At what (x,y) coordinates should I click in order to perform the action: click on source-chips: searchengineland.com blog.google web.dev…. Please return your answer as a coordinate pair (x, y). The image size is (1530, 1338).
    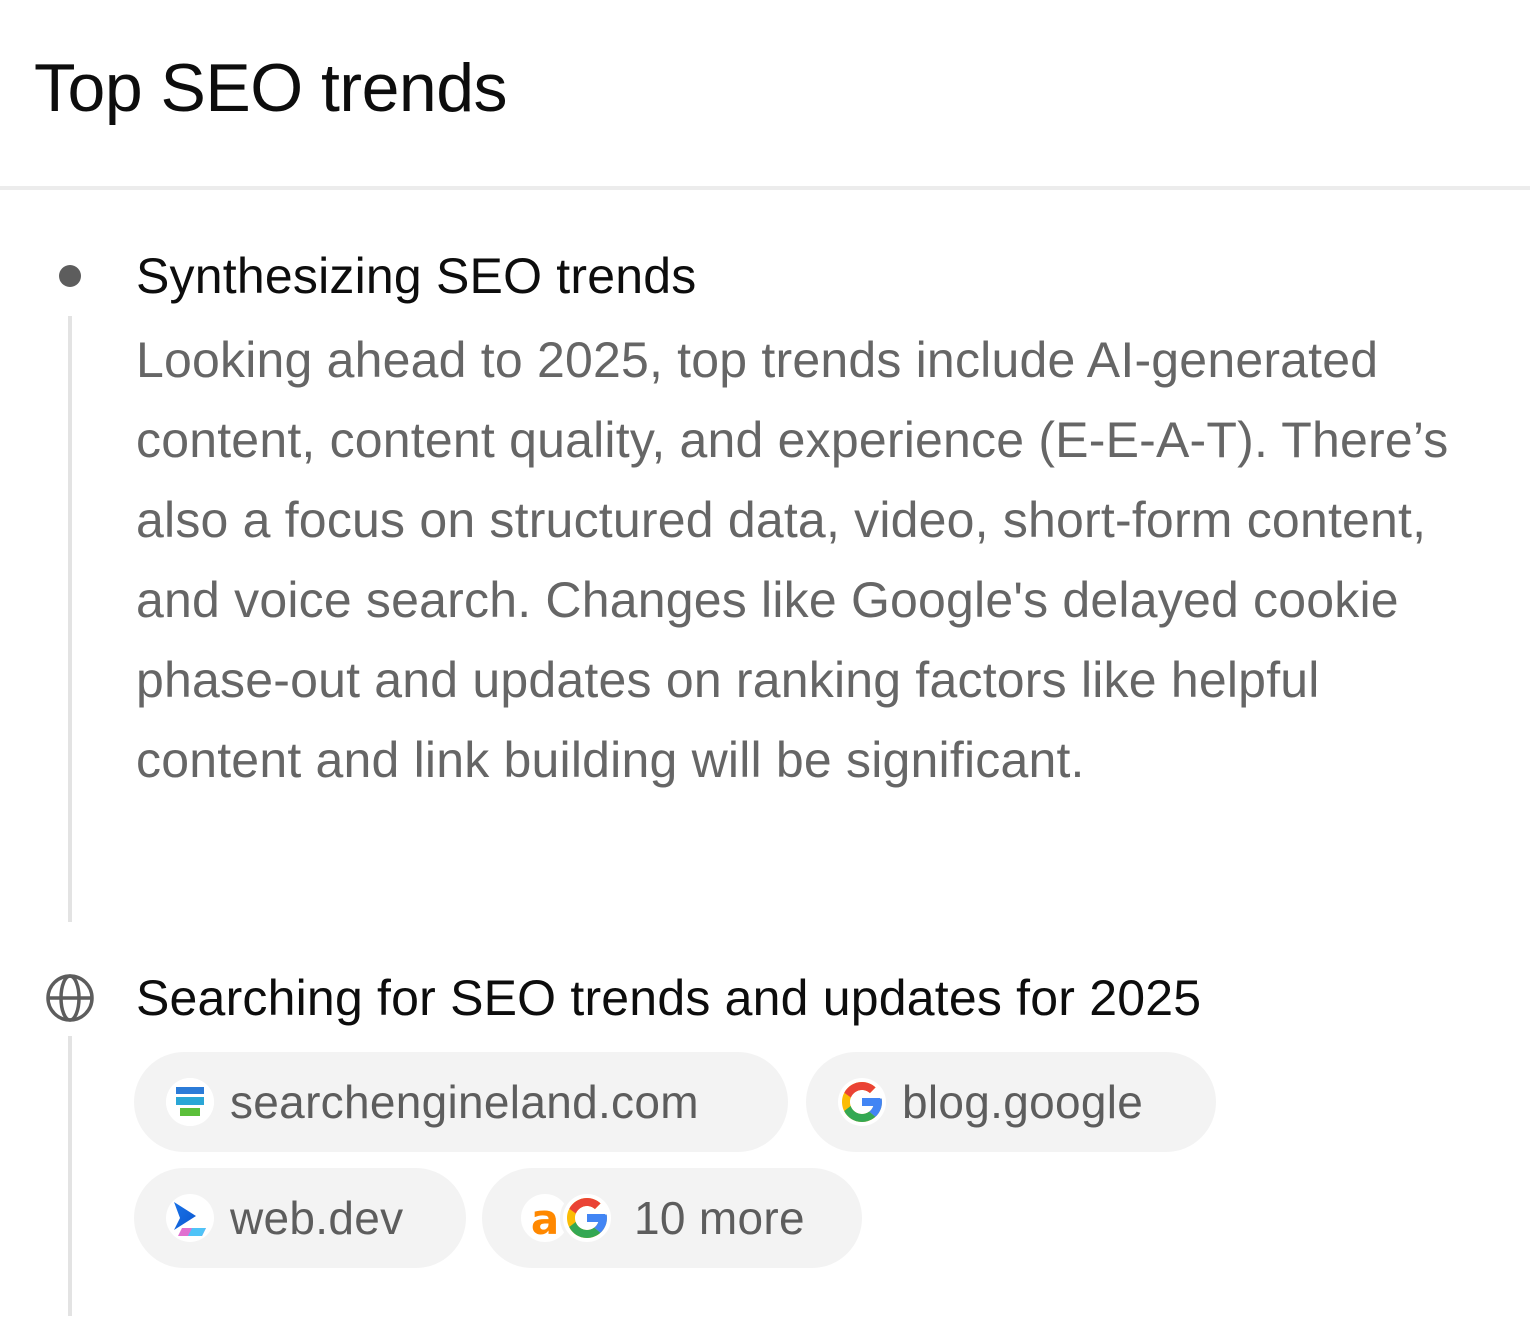
    Looking at the image, I should click on (784, 1162).